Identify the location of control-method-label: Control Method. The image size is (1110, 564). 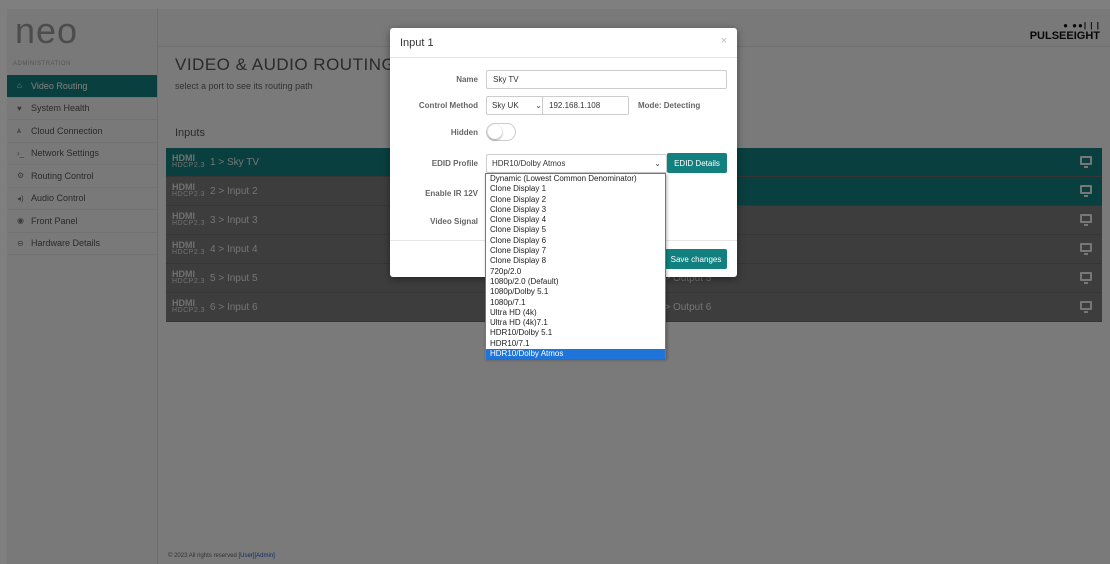
(448, 105).